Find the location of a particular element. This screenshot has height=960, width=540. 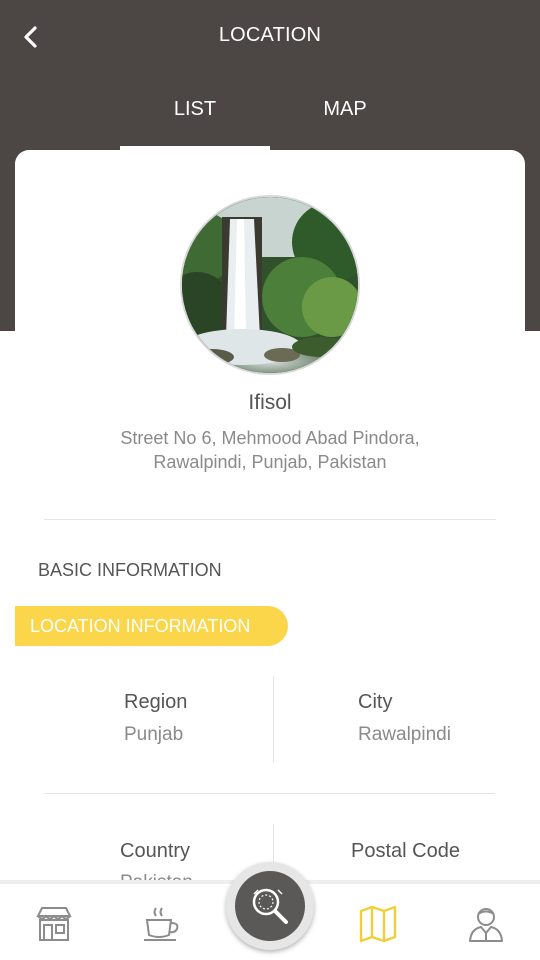

store-icon is located at coordinates (54, 924).